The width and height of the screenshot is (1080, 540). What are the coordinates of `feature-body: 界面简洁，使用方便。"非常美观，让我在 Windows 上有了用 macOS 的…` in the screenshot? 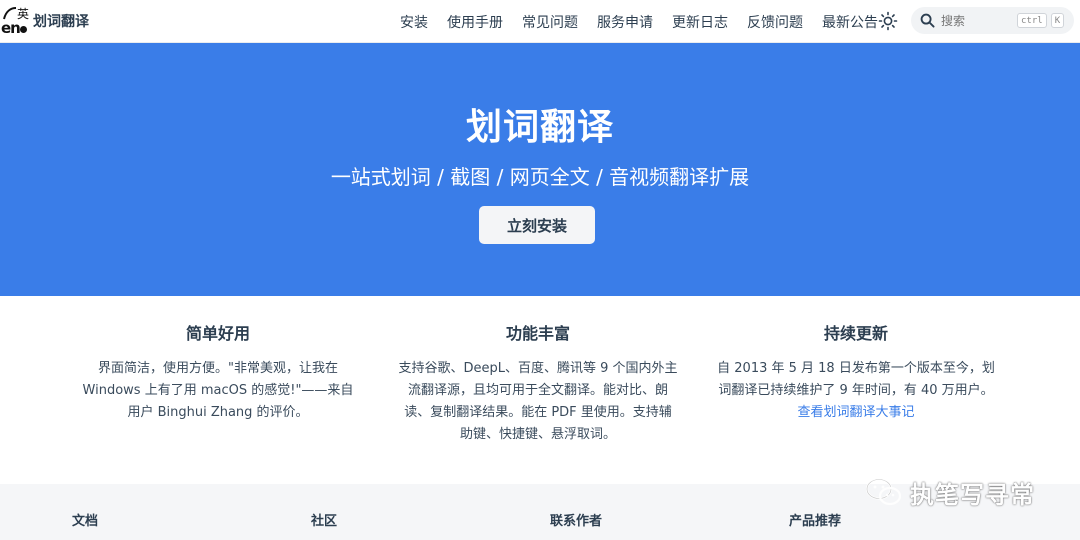 It's located at (218, 390).